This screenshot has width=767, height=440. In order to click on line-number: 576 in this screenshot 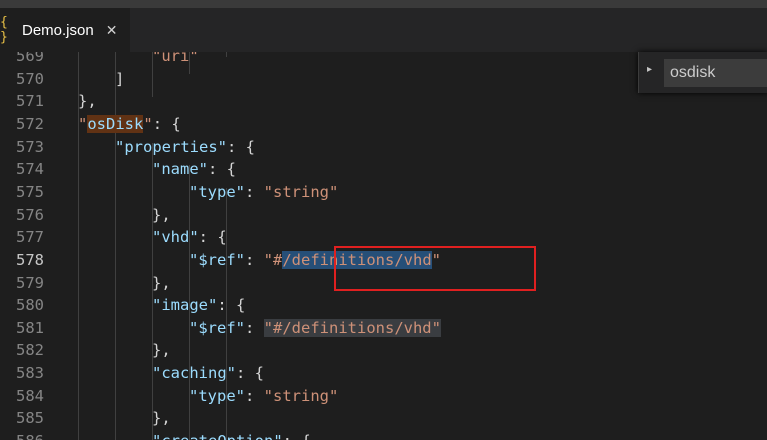, I will do `click(30, 214)`.